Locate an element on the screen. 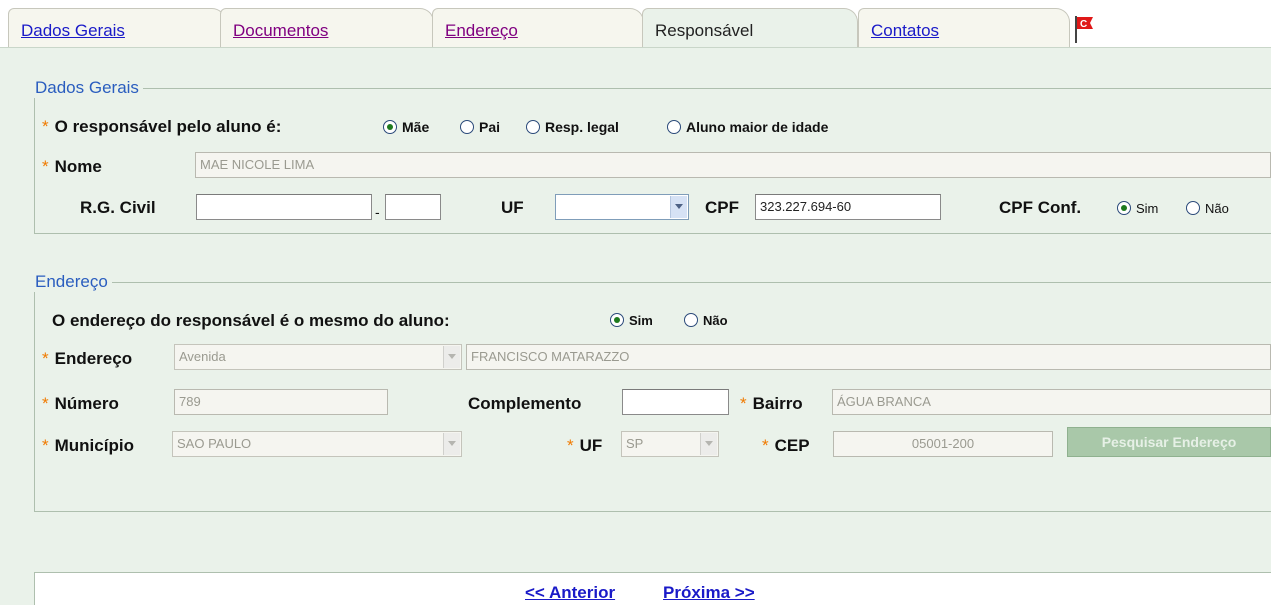 The image size is (1271, 605). rg-digit-field is located at coordinates (413, 207).